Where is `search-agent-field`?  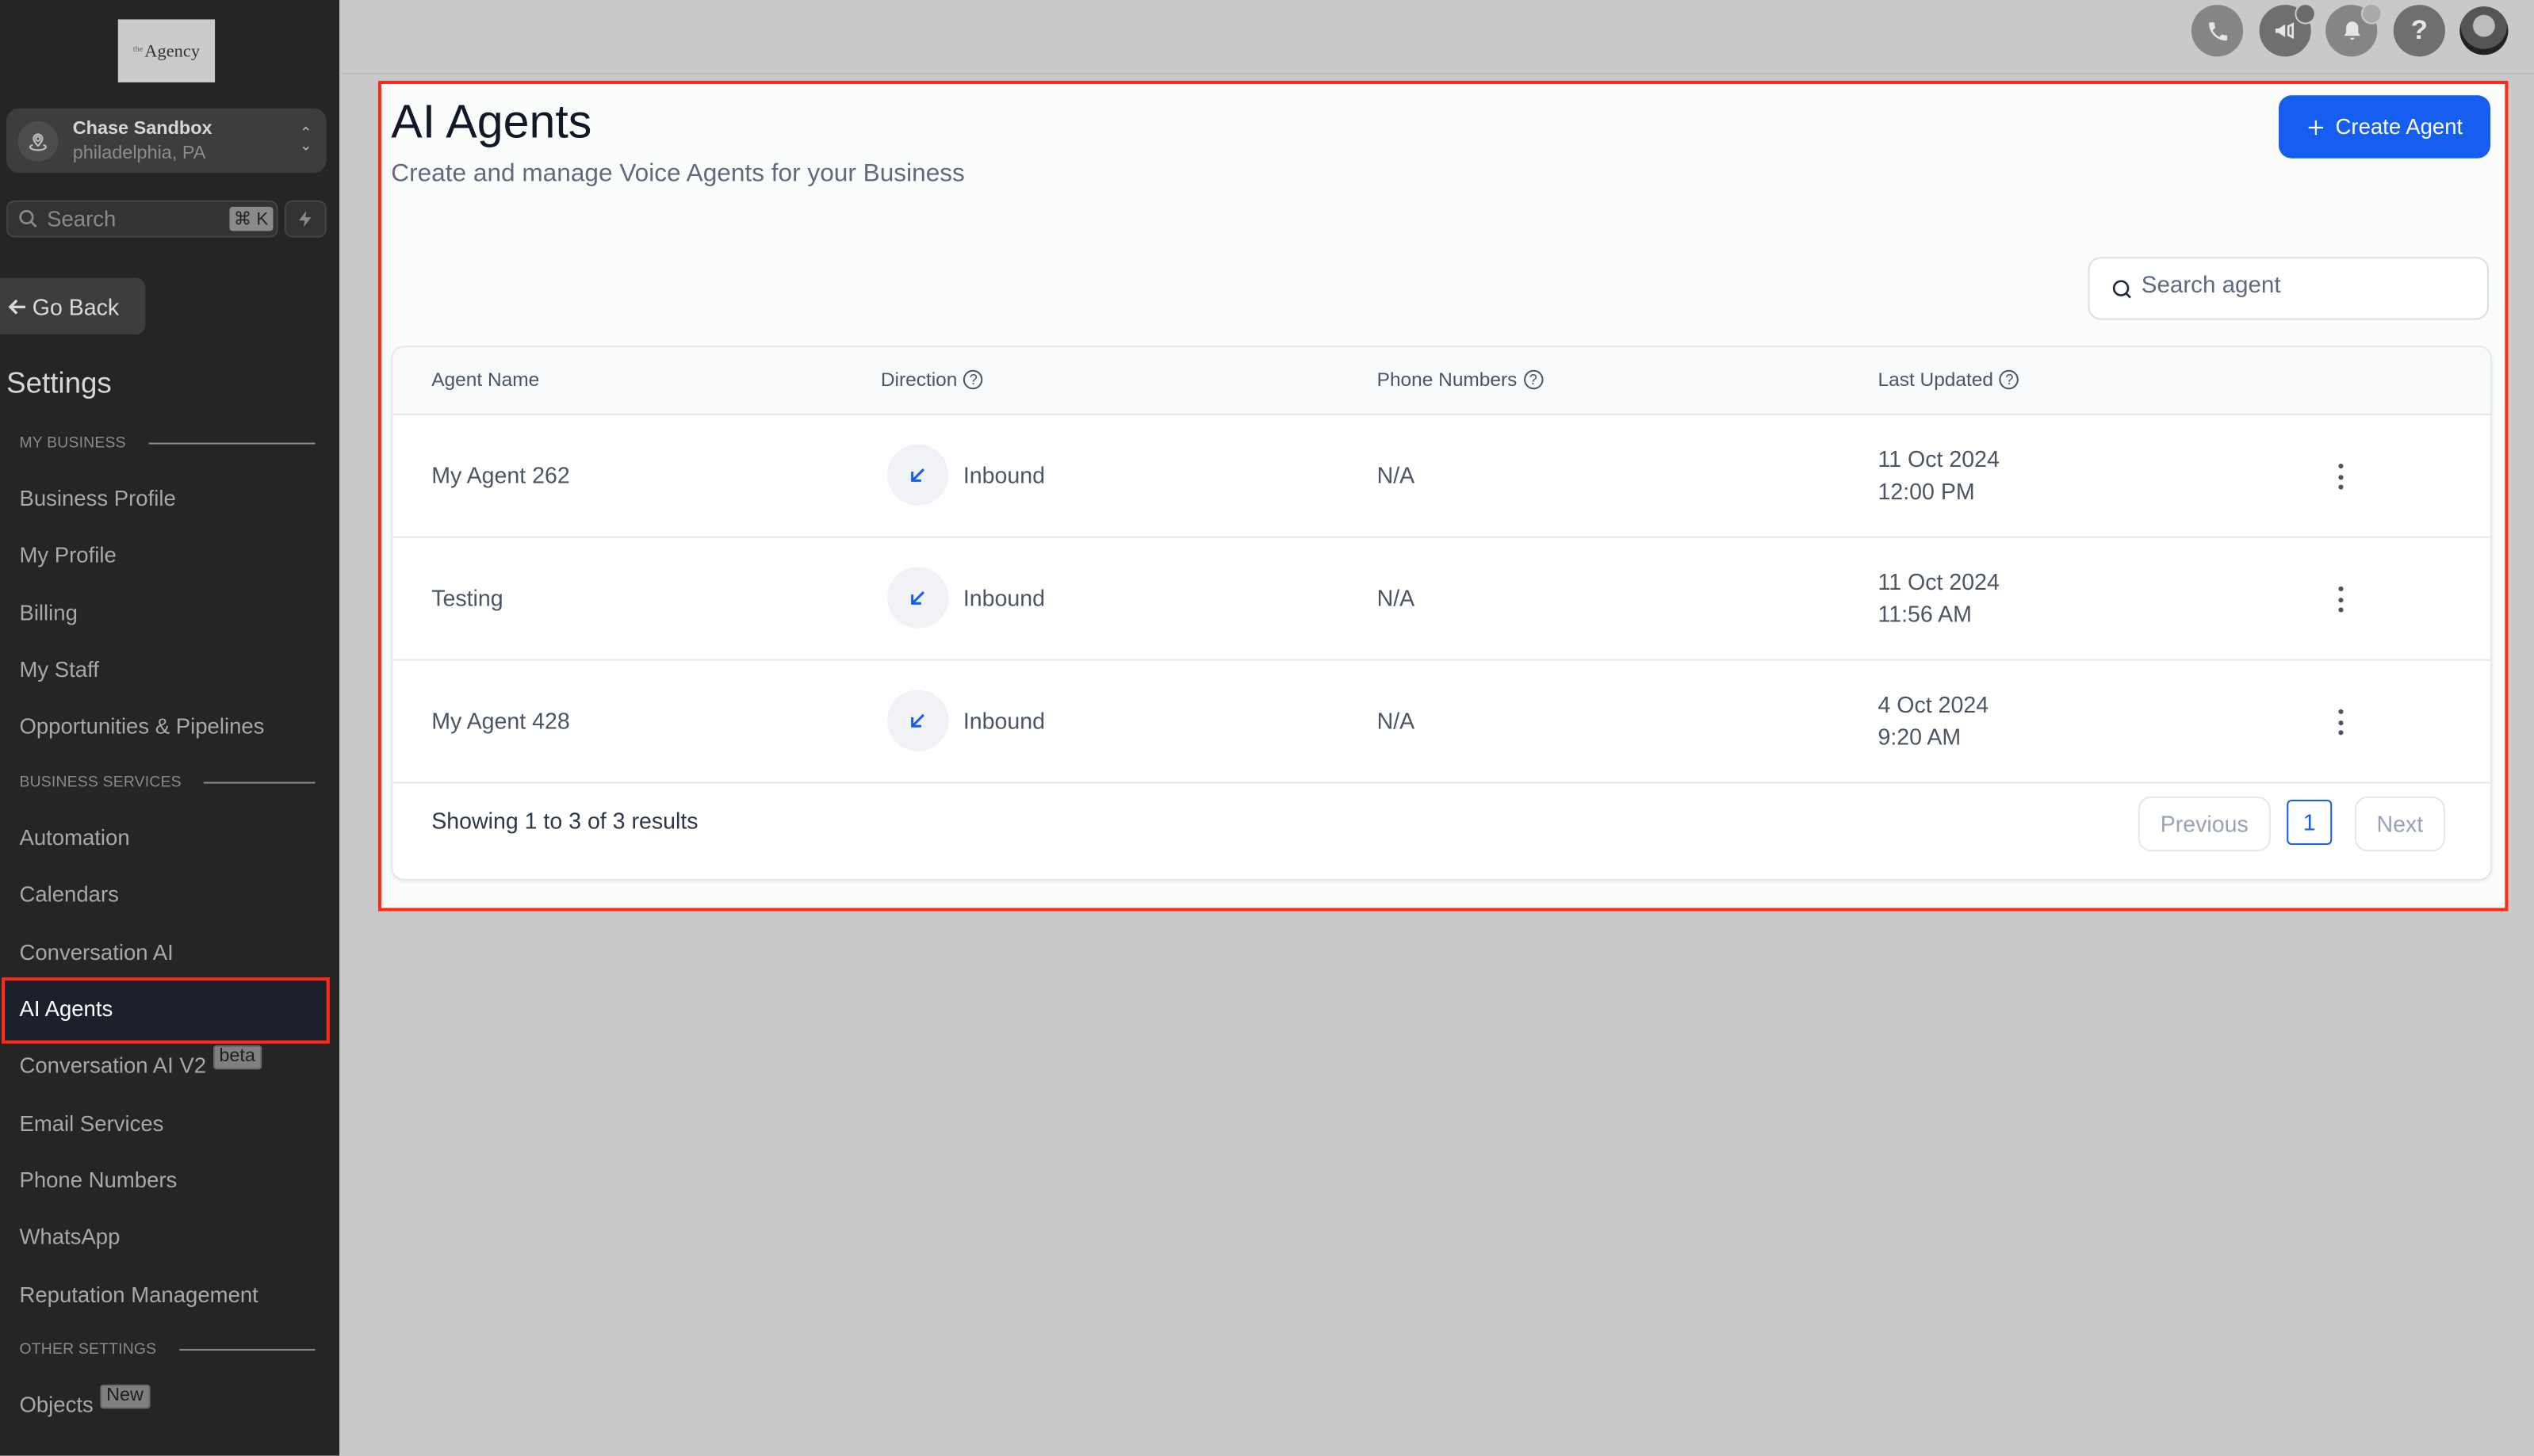
search-agent-field is located at coordinates (2288, 288).